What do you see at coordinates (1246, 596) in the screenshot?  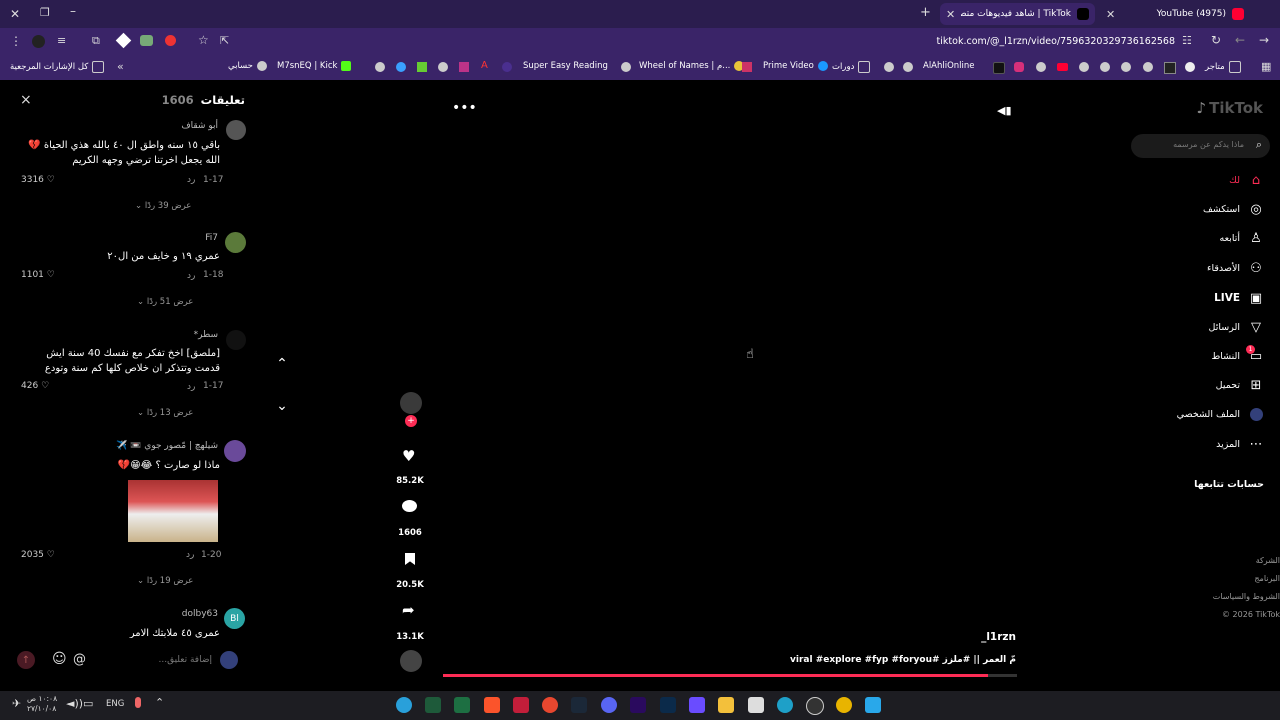 I see `footer-terms: الشروط والسياسات` at bounding box center [1246, 596].